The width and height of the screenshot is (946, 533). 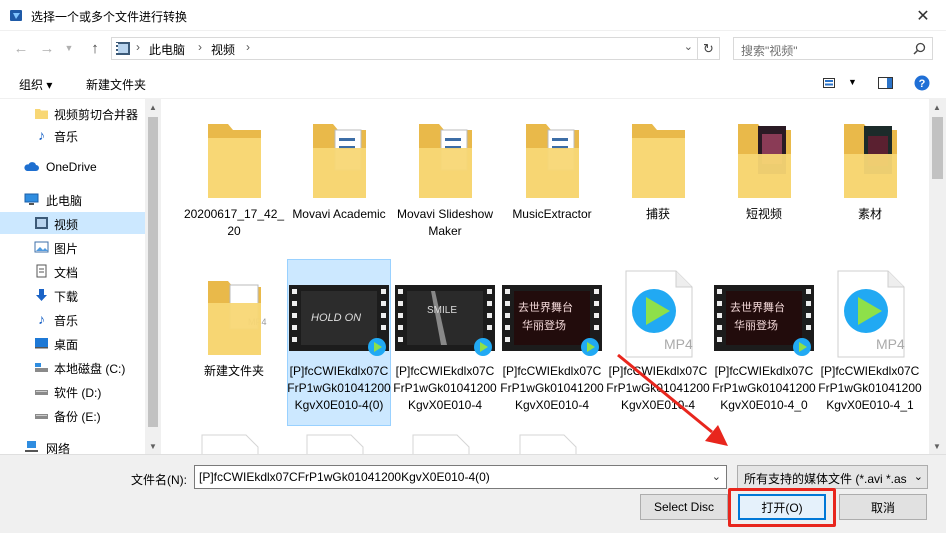 I want to click on sidebar-scrollbar: ▲ ▼, so click(x=153, y=276).